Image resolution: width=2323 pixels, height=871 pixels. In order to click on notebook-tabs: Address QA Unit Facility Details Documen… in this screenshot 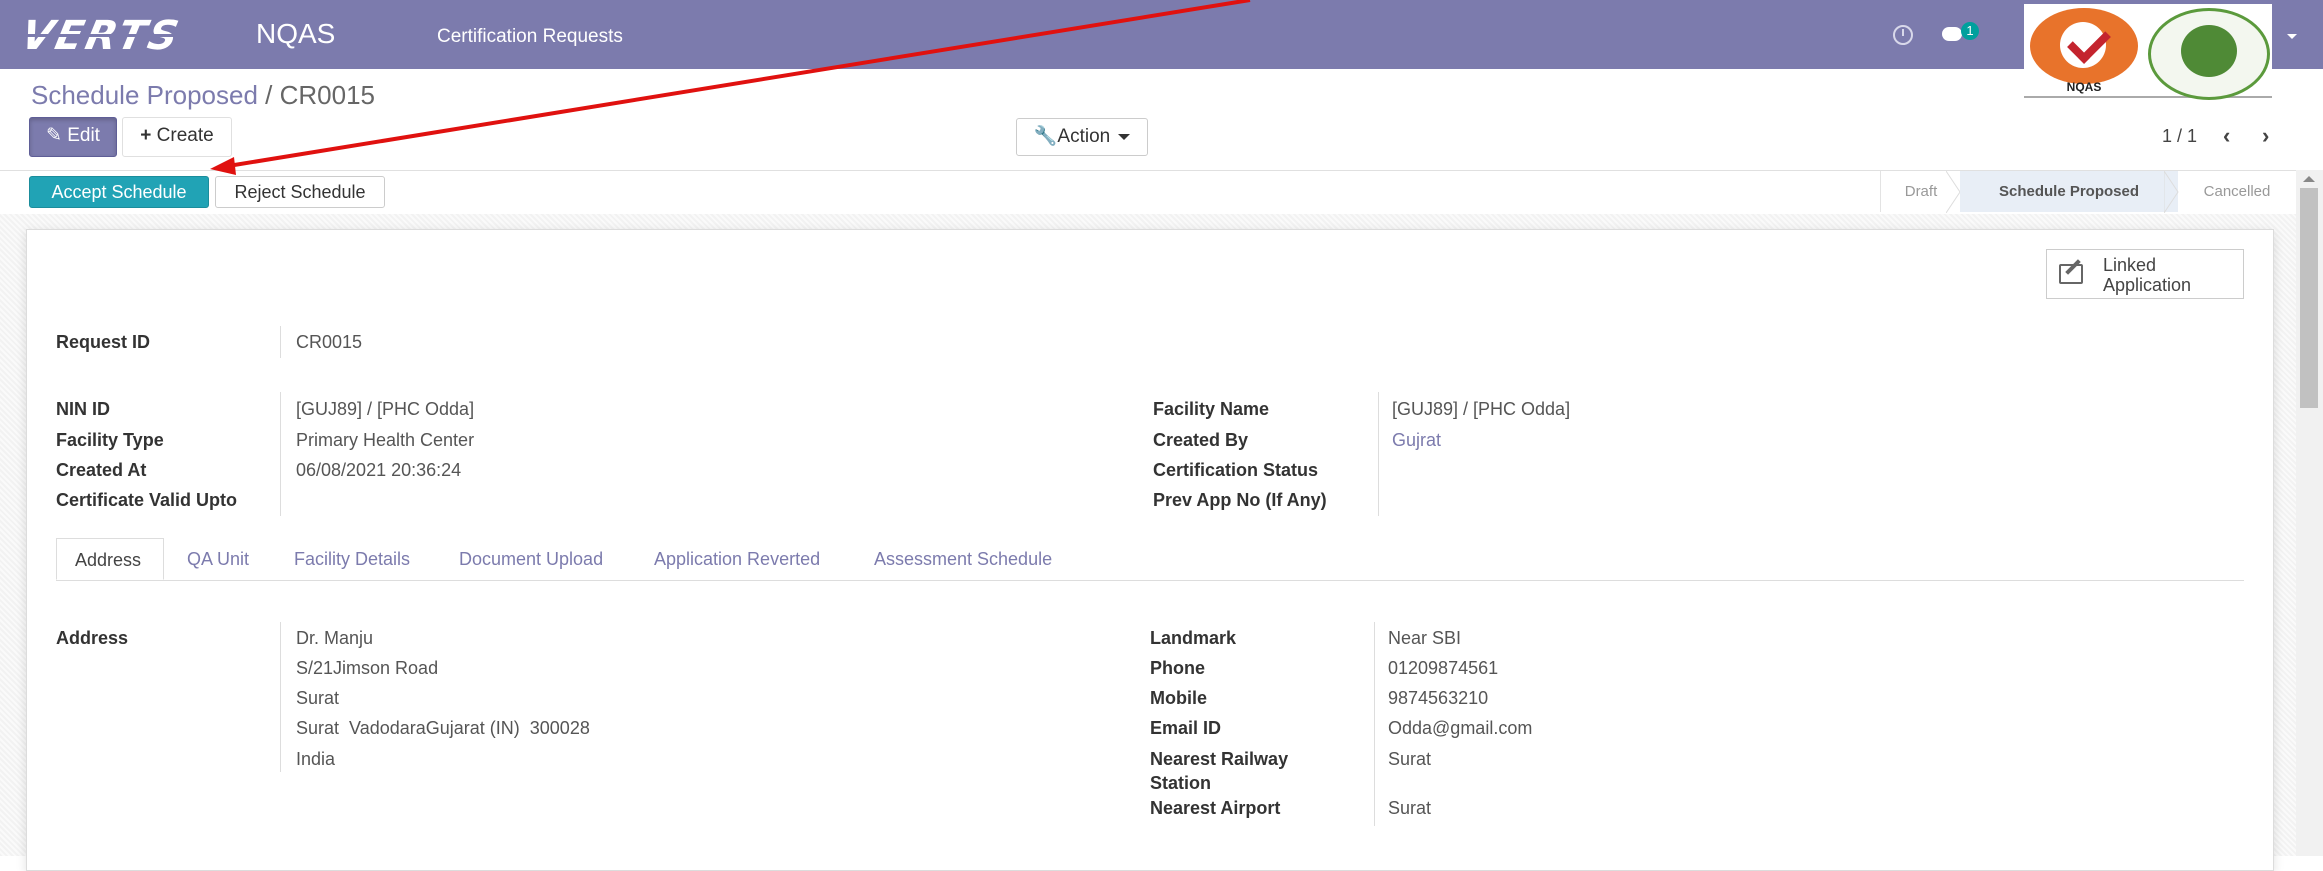, I will do `click(1150, 559)`.